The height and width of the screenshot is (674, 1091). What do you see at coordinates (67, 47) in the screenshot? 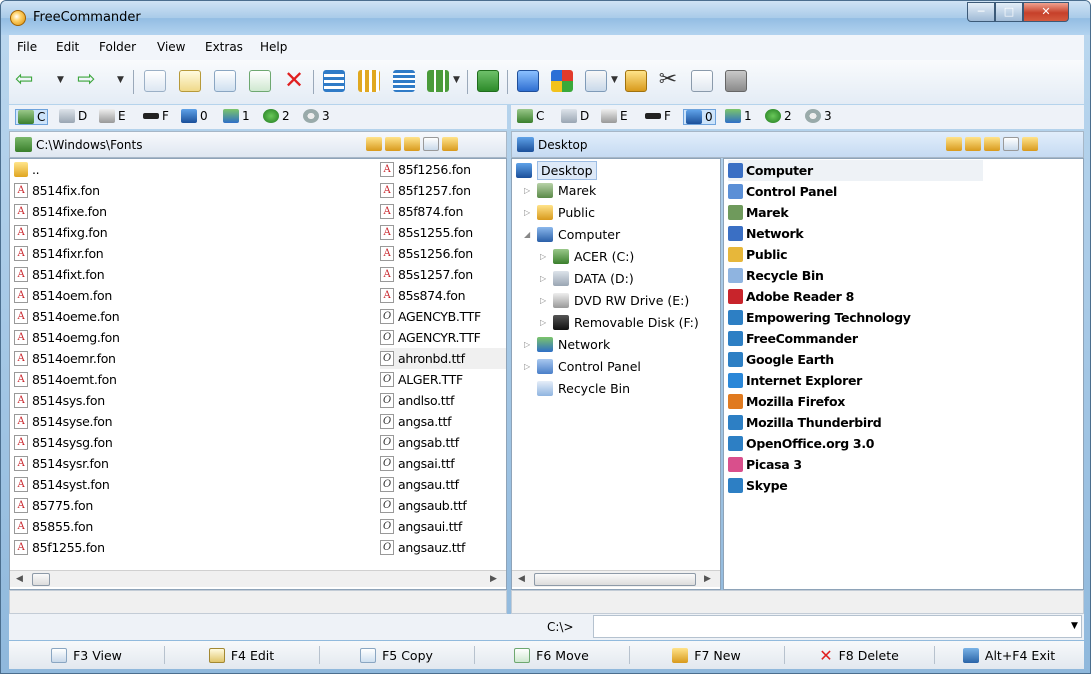
I see `menu-edit: Edit` at bounding box center [67, 47].